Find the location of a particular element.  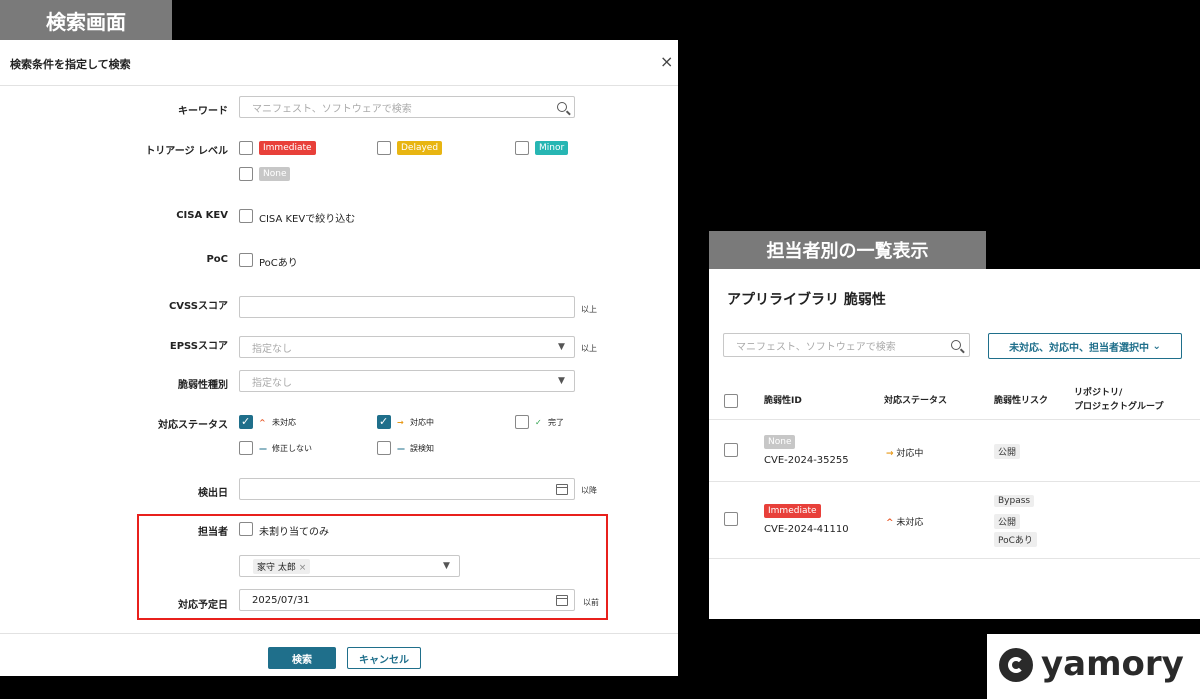

status-wontfix-checkbox is located at coordinates (246, 448).